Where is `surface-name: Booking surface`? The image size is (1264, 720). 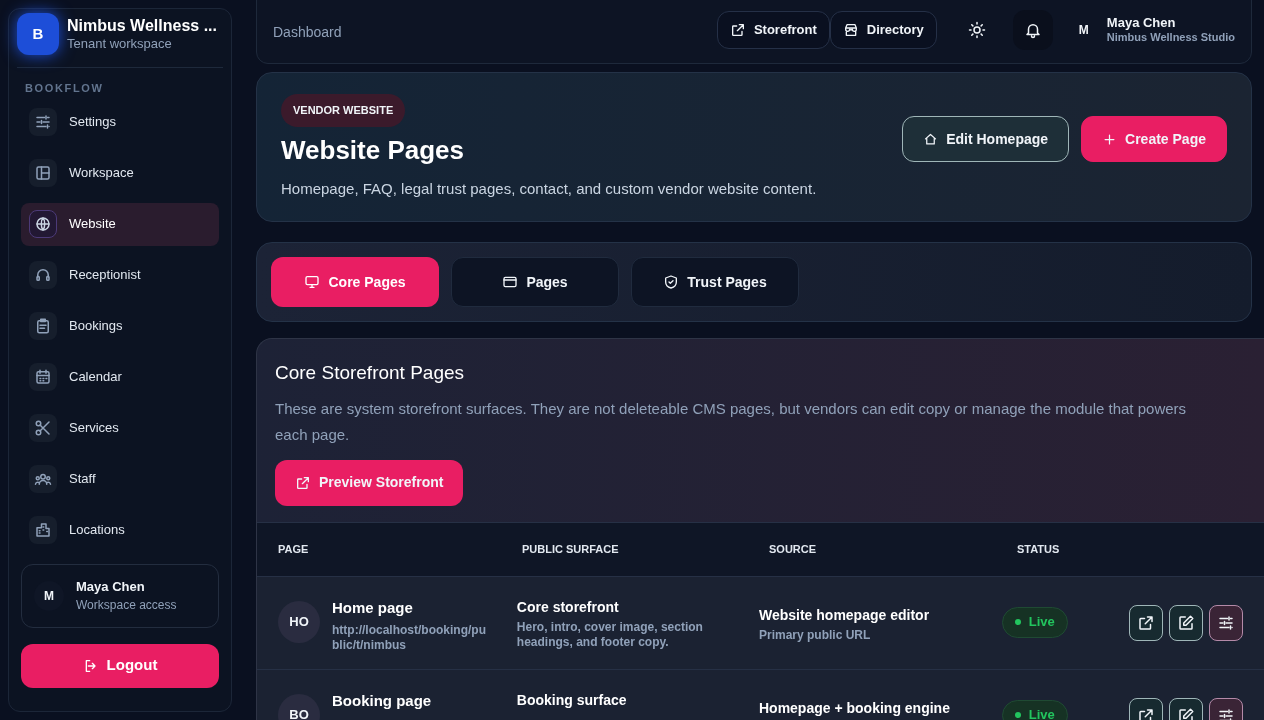
surface-name: Booking surface is located at coordinates (572, 700).